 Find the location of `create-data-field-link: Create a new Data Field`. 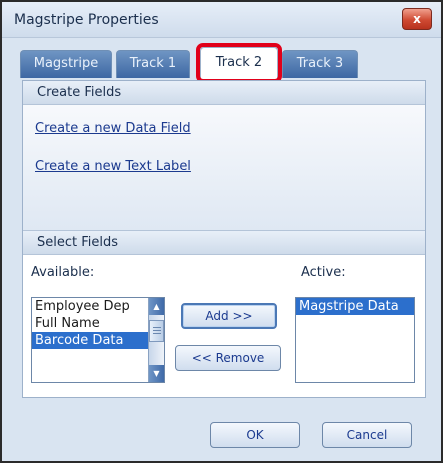

create-data-field-link: Create a new Data Field is located at coordinates (113, 128).